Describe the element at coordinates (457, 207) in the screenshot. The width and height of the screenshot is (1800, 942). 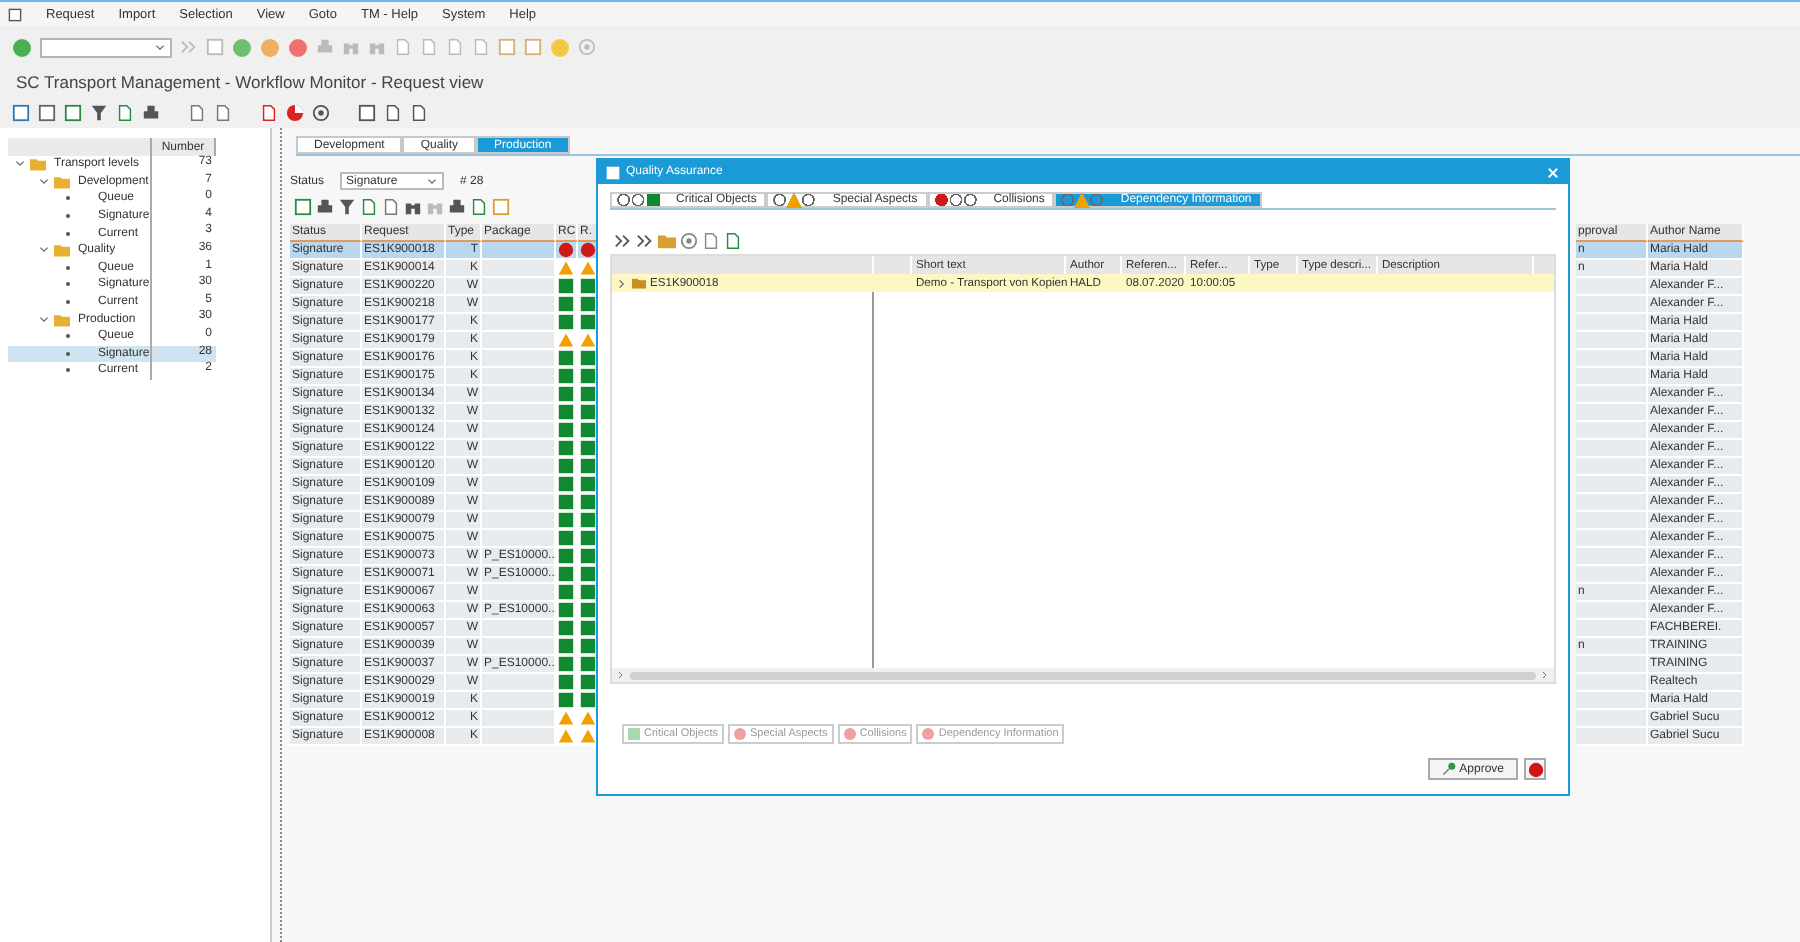
I see `print-icon` at that location.